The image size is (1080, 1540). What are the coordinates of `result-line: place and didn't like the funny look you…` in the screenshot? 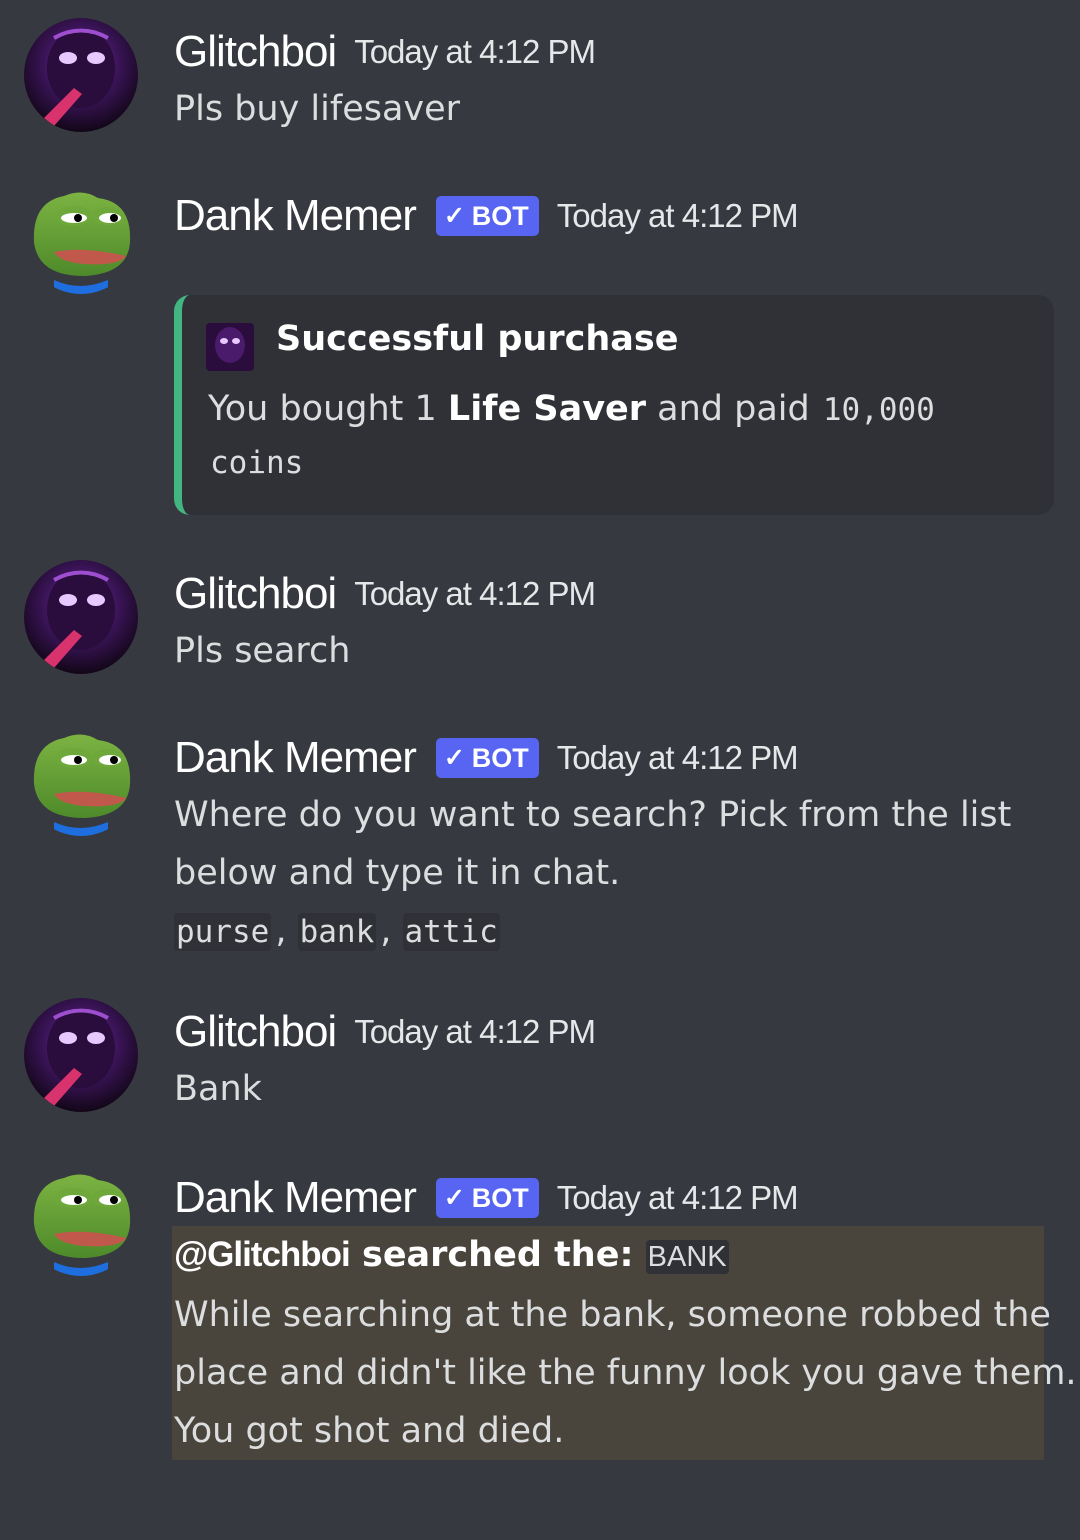 It's located at (625, 1373).